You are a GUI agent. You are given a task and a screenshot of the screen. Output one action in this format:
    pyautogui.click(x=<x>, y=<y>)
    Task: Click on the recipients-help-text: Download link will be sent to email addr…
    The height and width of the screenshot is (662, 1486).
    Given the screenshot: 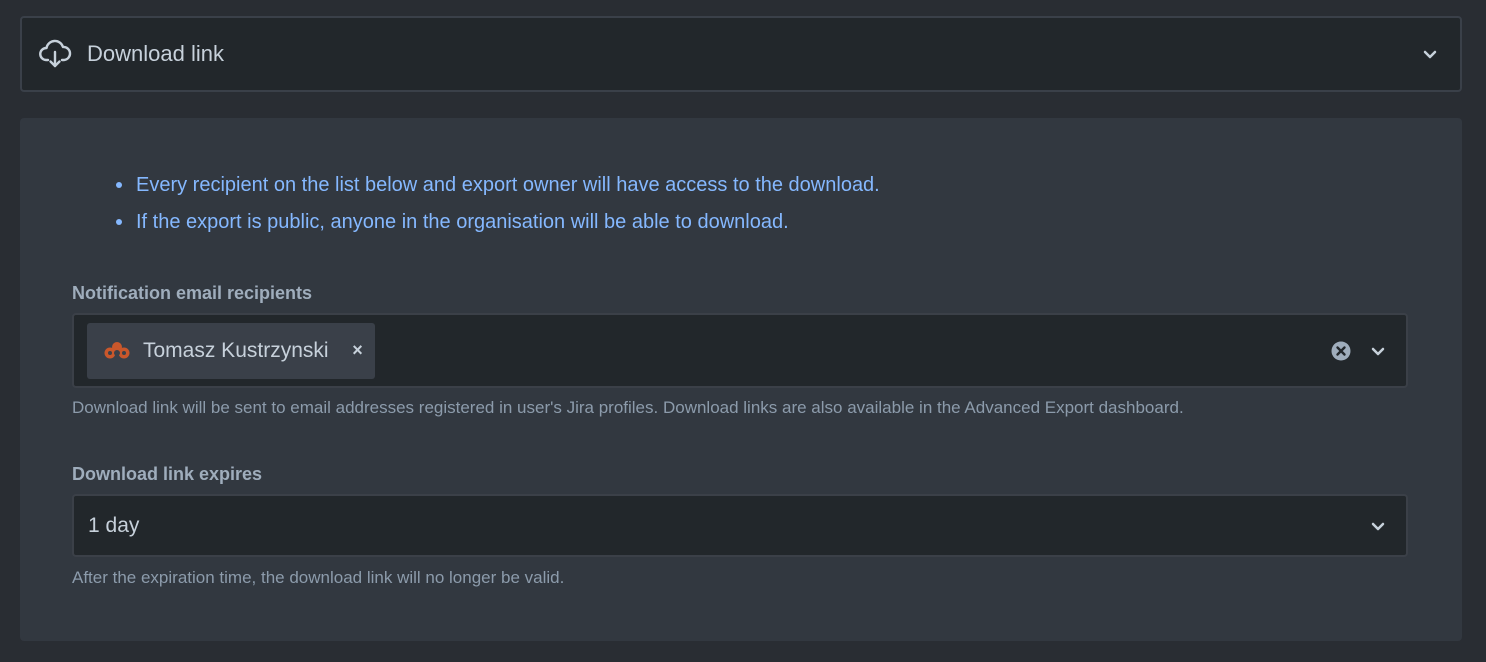 What is the action you would take?
    pyautogui.click(x=628, y=407)
    